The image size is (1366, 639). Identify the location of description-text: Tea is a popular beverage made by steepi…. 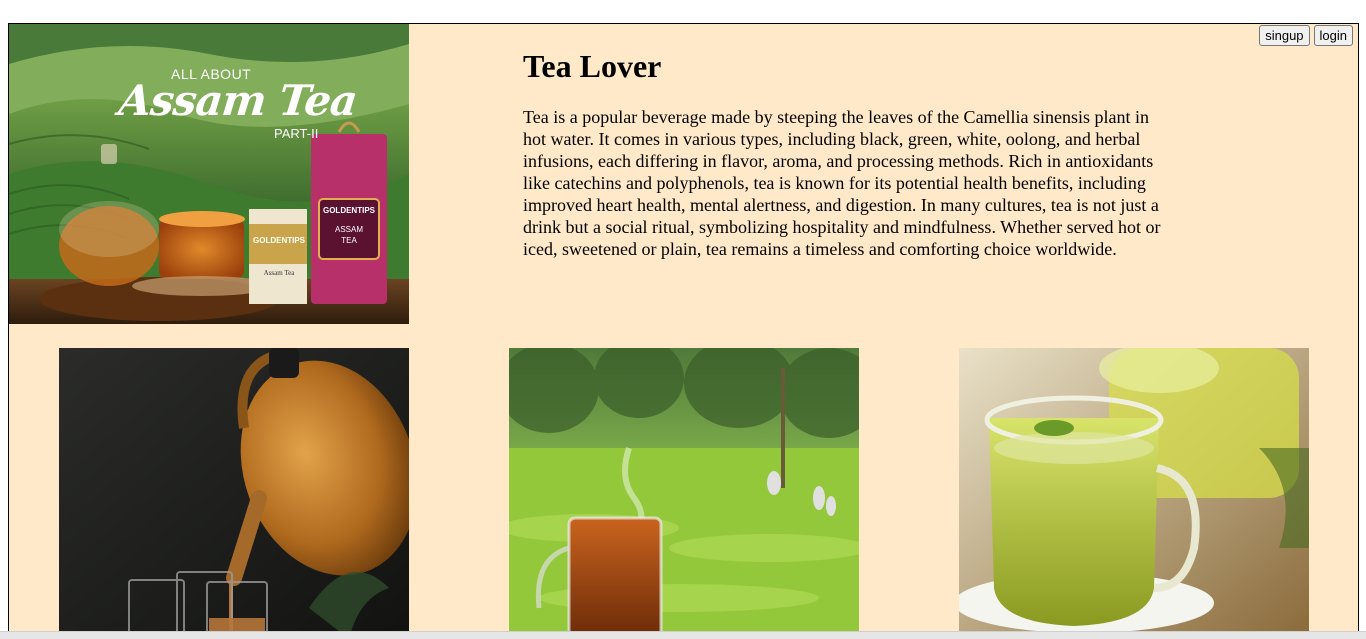
(842, 183).